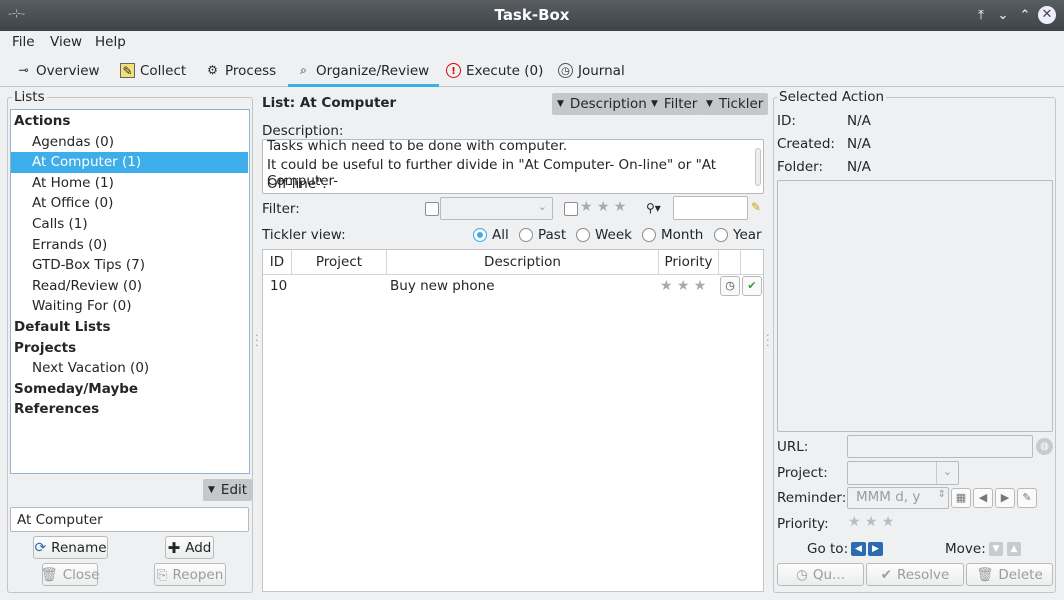 This screenshot has height=600, width=1064. What do you see at coordinates (277, 262) in the screenshot?
I see `column-header-id: ID` at bounding box center [277, 262].